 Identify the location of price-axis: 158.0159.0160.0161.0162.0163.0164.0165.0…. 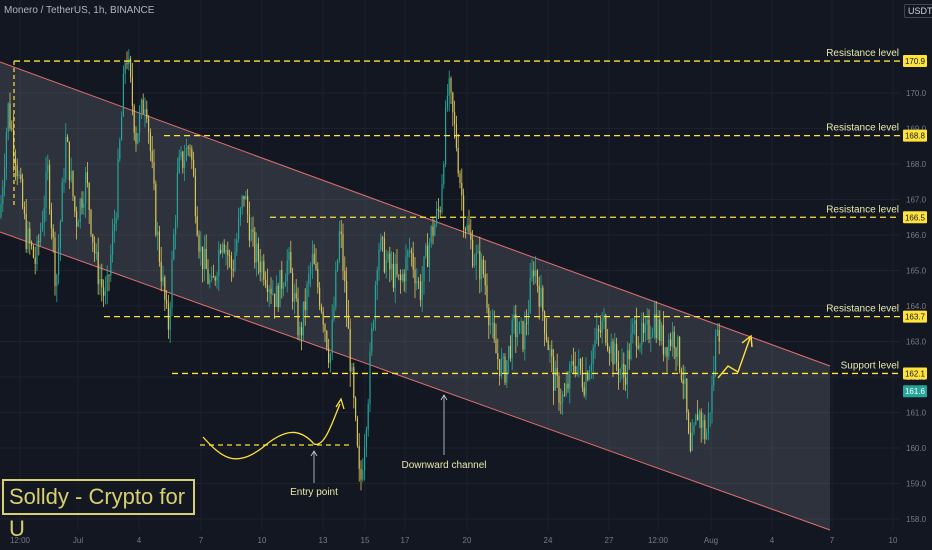
(916, 275).